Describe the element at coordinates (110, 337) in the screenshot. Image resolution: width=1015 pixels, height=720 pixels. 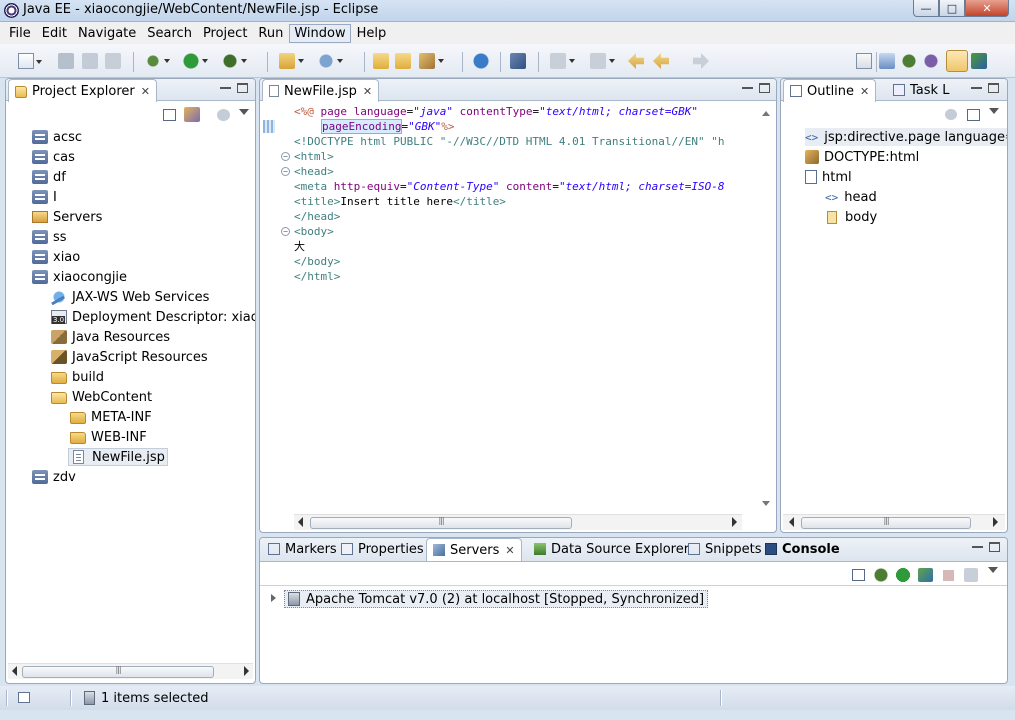
I see `tree-item-java-resources: Java Resources` at that location.